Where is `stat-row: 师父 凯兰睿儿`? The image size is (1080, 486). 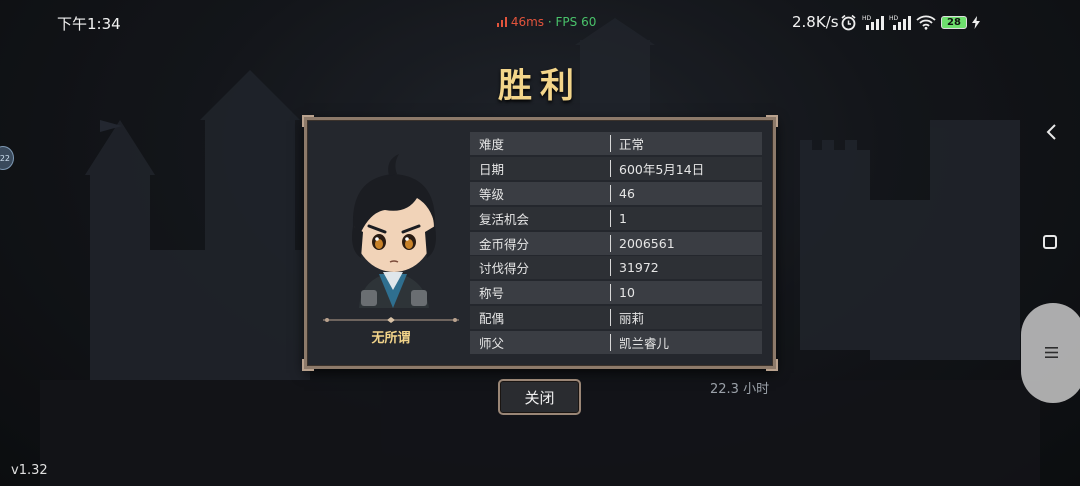 stat-row: 师父 凯兰睿儿 is located at coordinates (616, 343).